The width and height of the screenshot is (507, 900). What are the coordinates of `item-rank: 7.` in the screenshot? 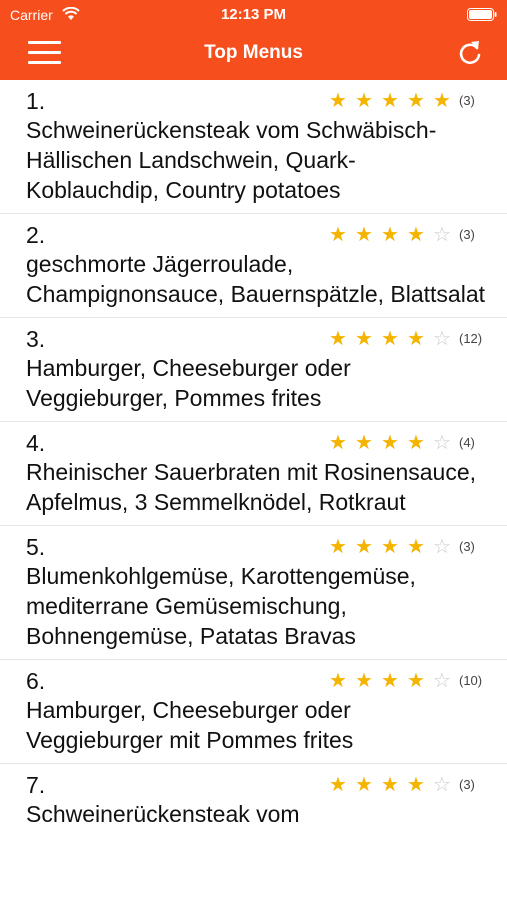 It's located at (36, 785).